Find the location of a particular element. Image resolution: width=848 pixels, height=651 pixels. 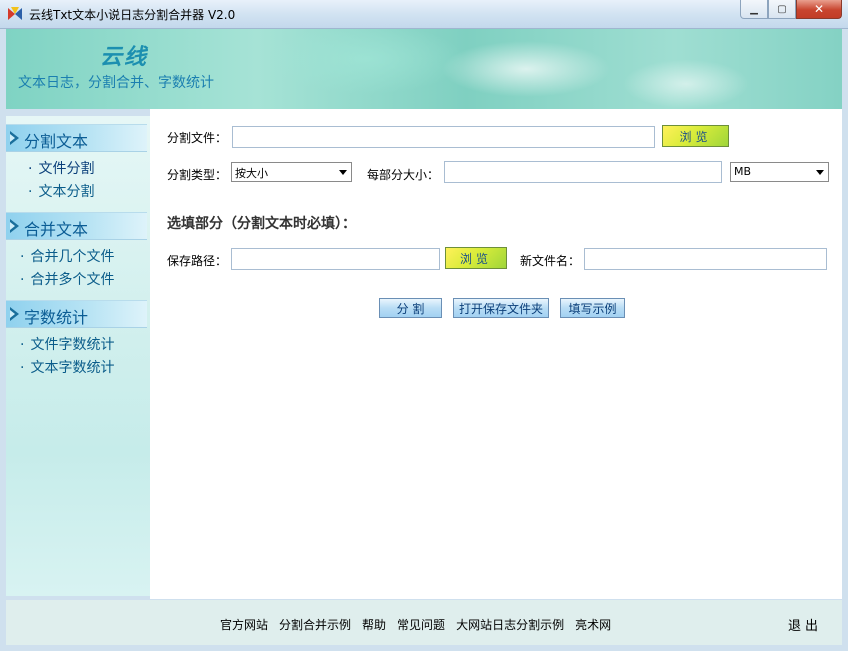

optional-section-title: 选填部分（分割文本时必填）： is located at coordinates (261, 224).